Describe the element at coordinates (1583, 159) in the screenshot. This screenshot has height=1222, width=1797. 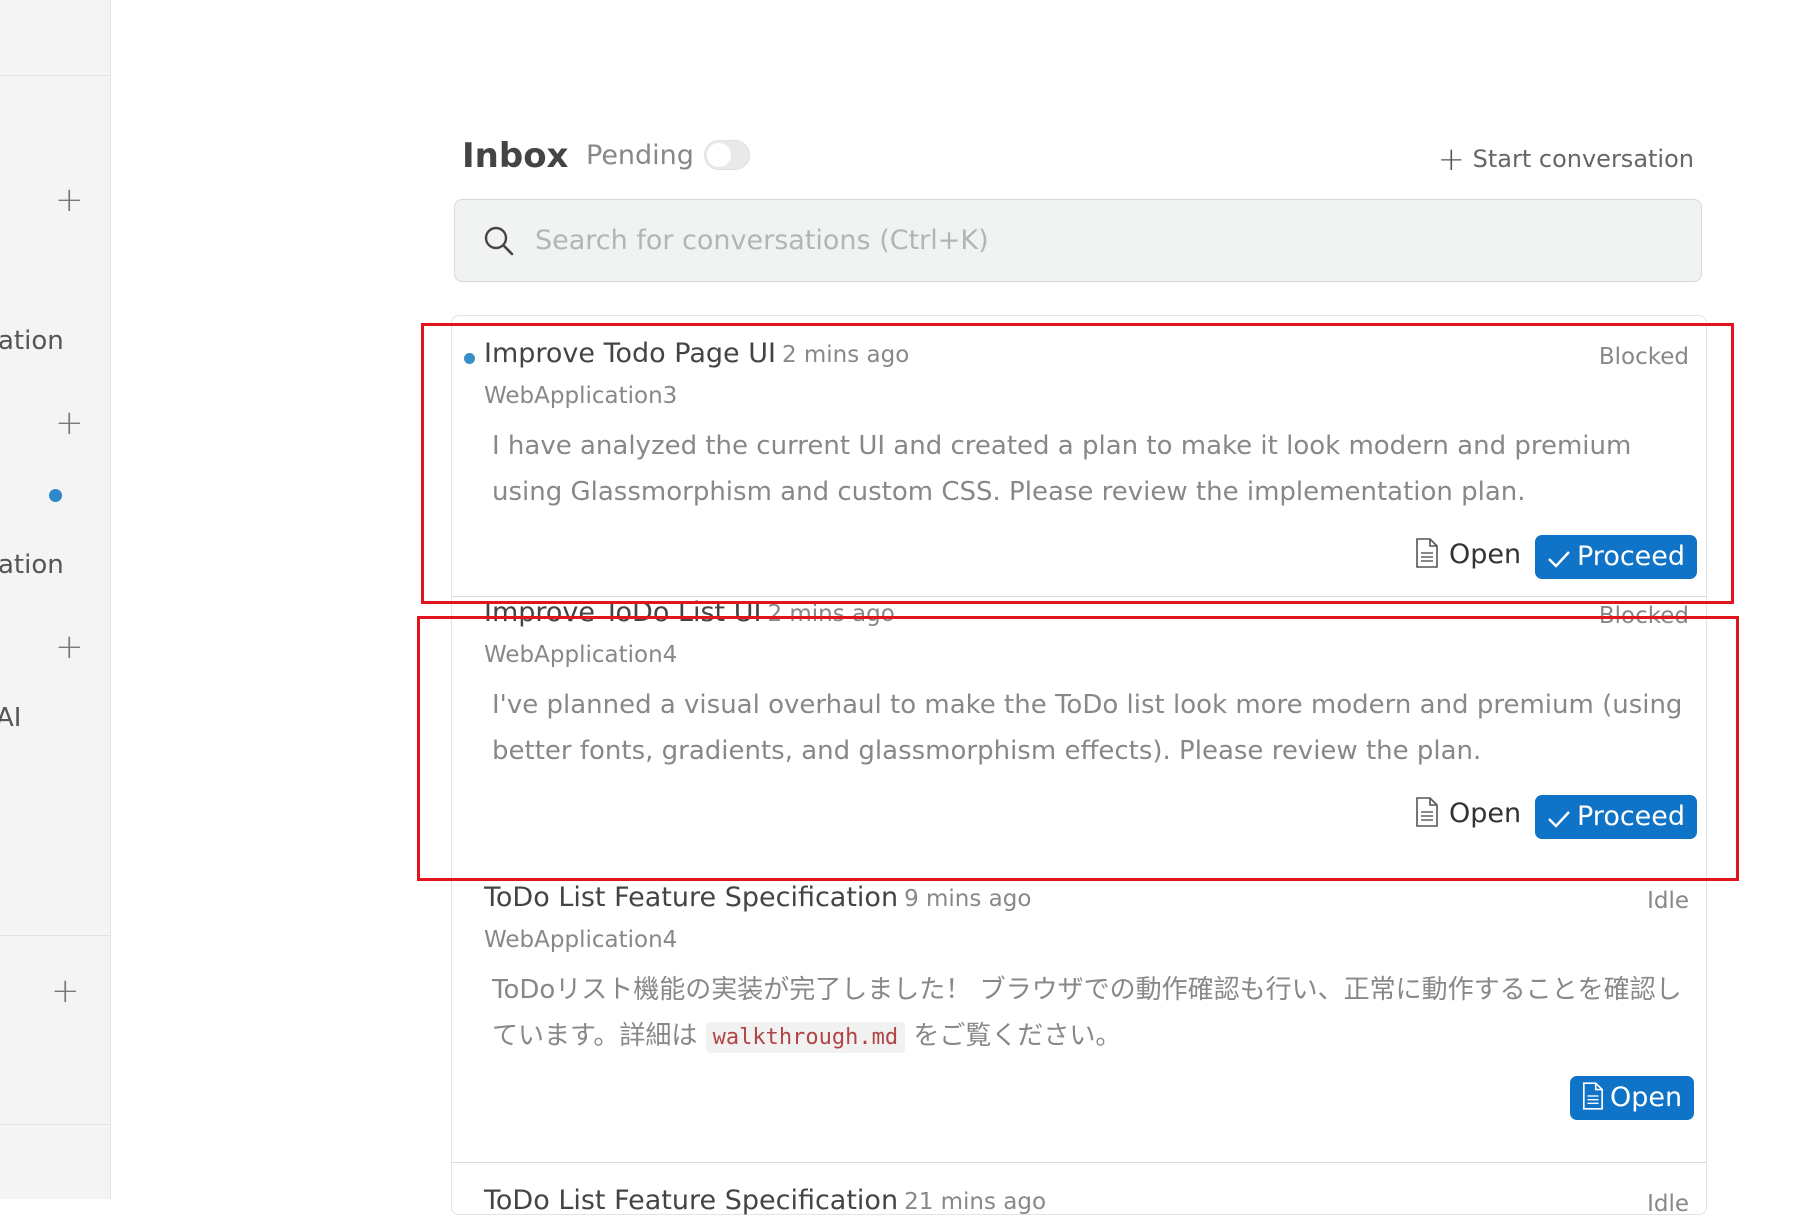
I see `start-conversation-label: Start conversation` at that location.